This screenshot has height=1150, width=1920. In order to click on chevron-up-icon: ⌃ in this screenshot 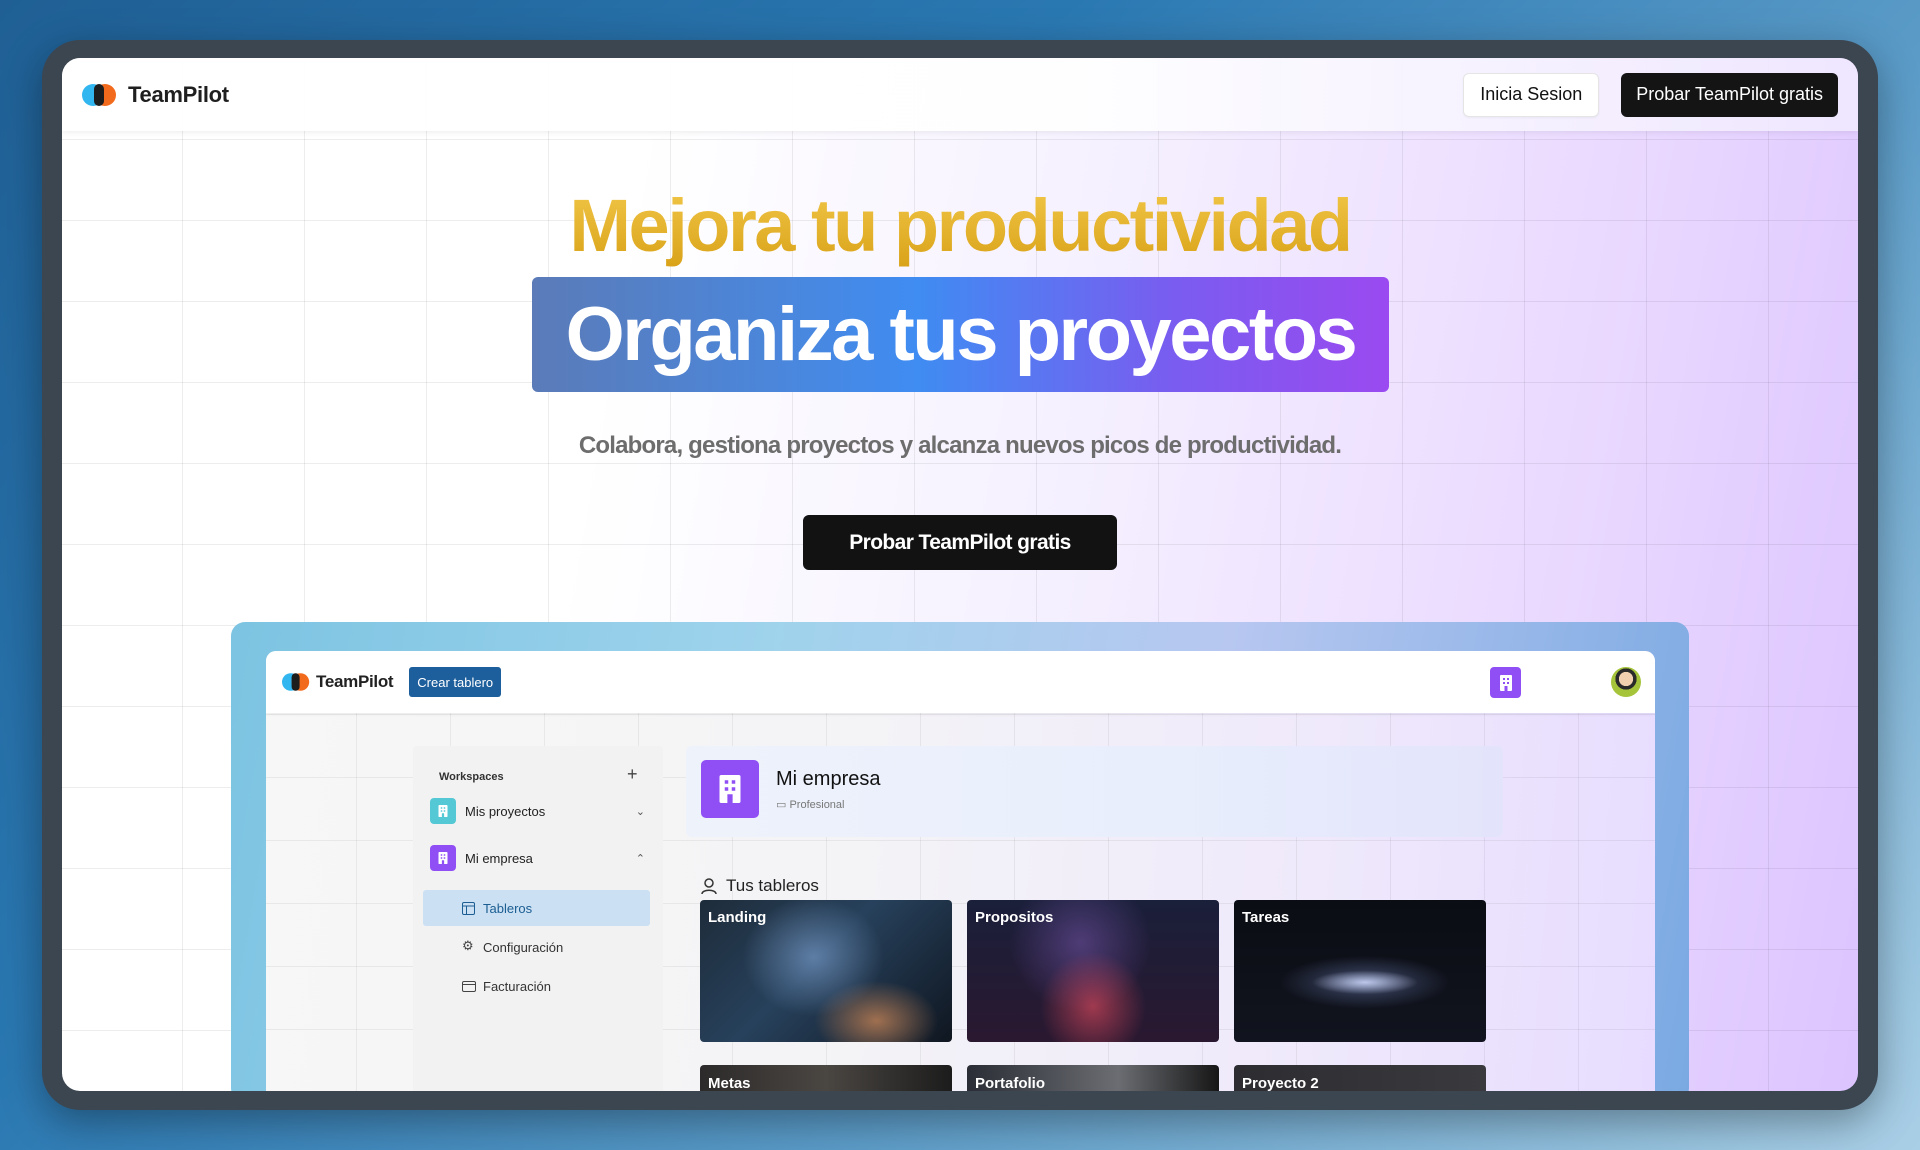, I will do `click(640, 858)`.